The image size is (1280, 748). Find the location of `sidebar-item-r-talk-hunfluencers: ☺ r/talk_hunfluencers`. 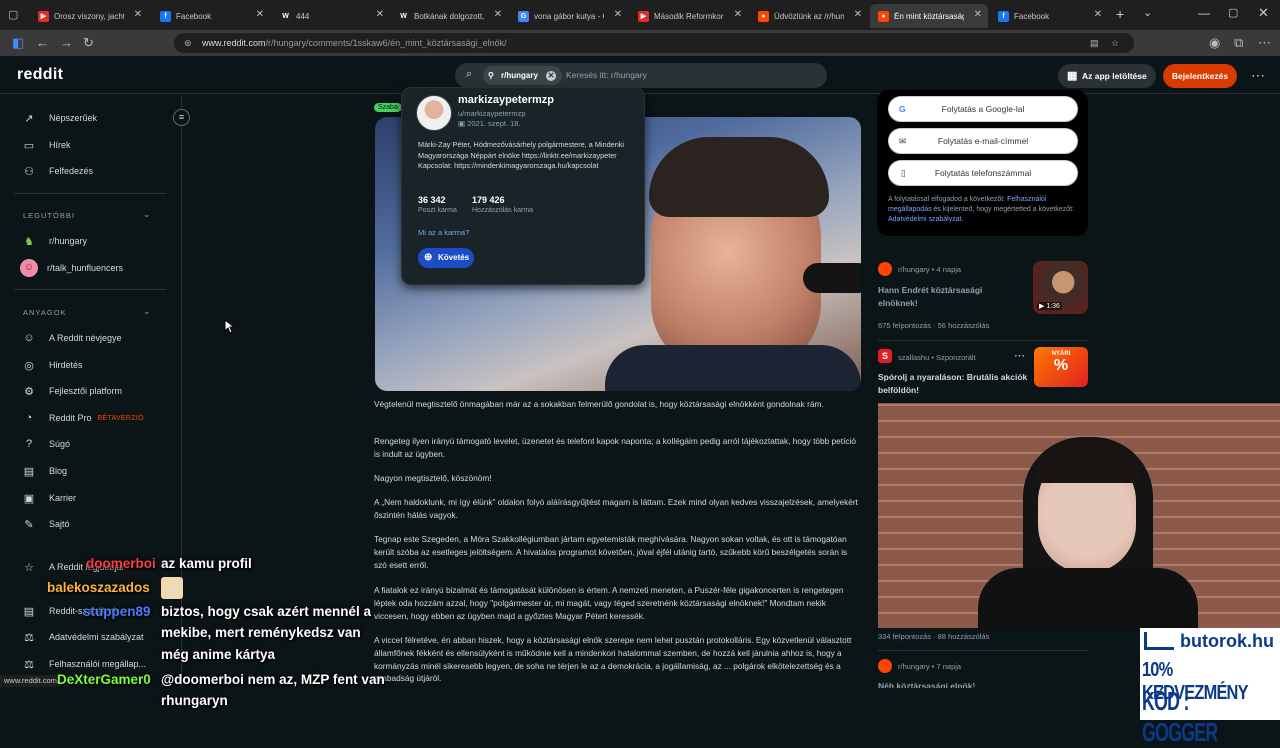

sidebar-item-r-talk-hunfluencers: ☺ r/talk_hunfluencers is located at coordinates (71, 268).